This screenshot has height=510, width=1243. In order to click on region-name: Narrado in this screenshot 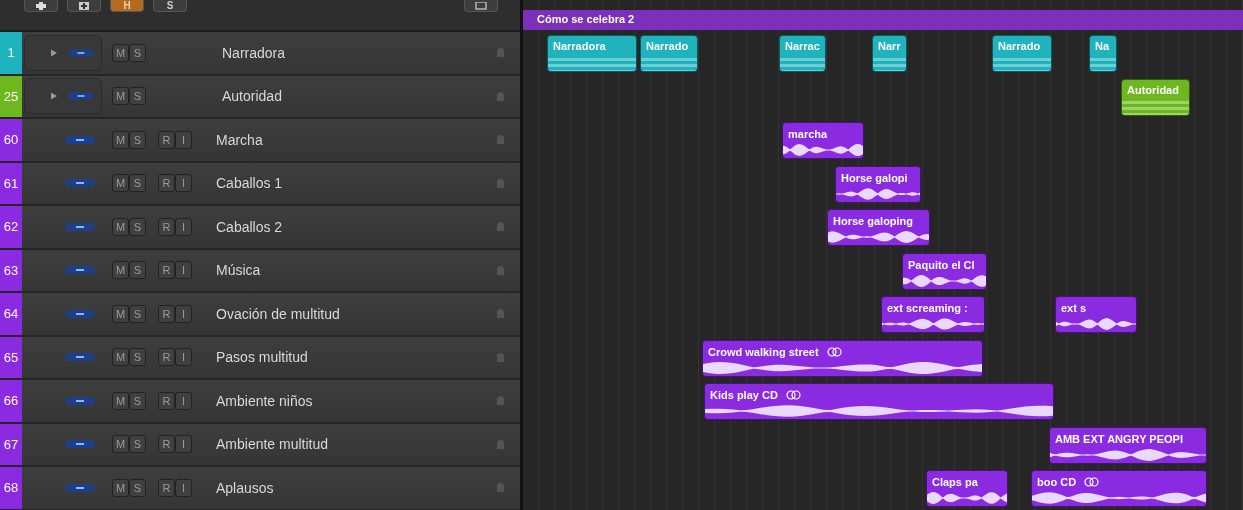, I will do `click(1019, 46)`.